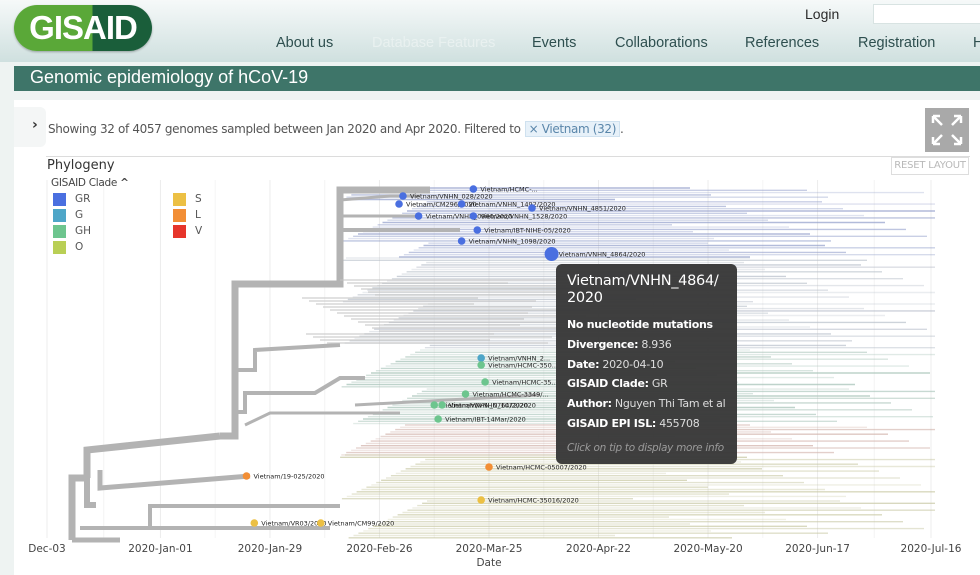 The width and height of the screenshot is (980, 575). Describe the element at coordinates (512, 242) in the screenshot. I see `tip-label: Vietnam/VNHN_1098/2020` at that location.